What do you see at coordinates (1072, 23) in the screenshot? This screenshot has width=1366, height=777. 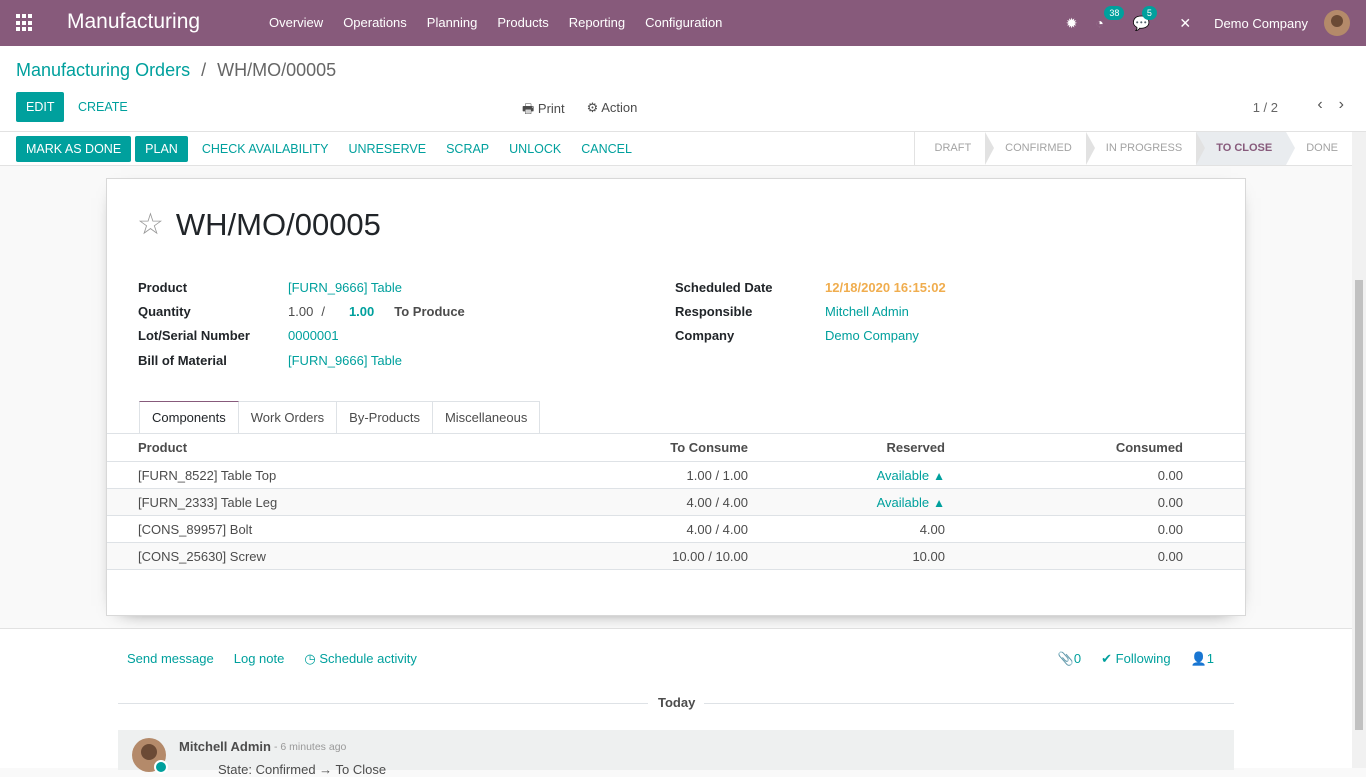 I see `bug-icon: ✹` at bounding box center [1072, 23].